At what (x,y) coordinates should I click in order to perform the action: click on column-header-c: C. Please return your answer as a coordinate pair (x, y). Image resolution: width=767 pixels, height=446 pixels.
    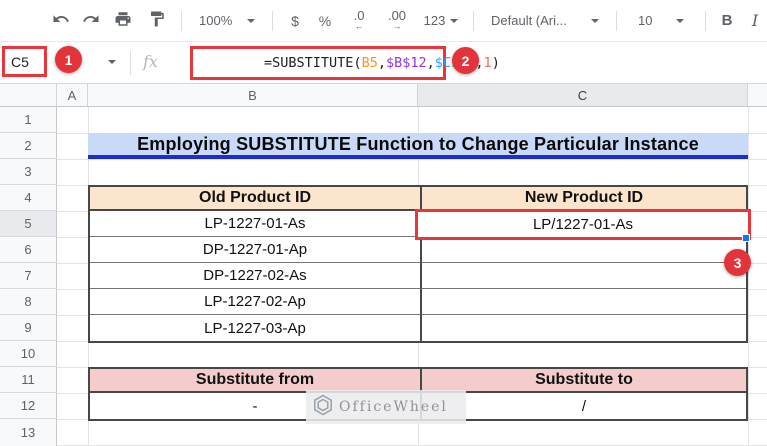
    Looking at the image, I should click on (583, 95).